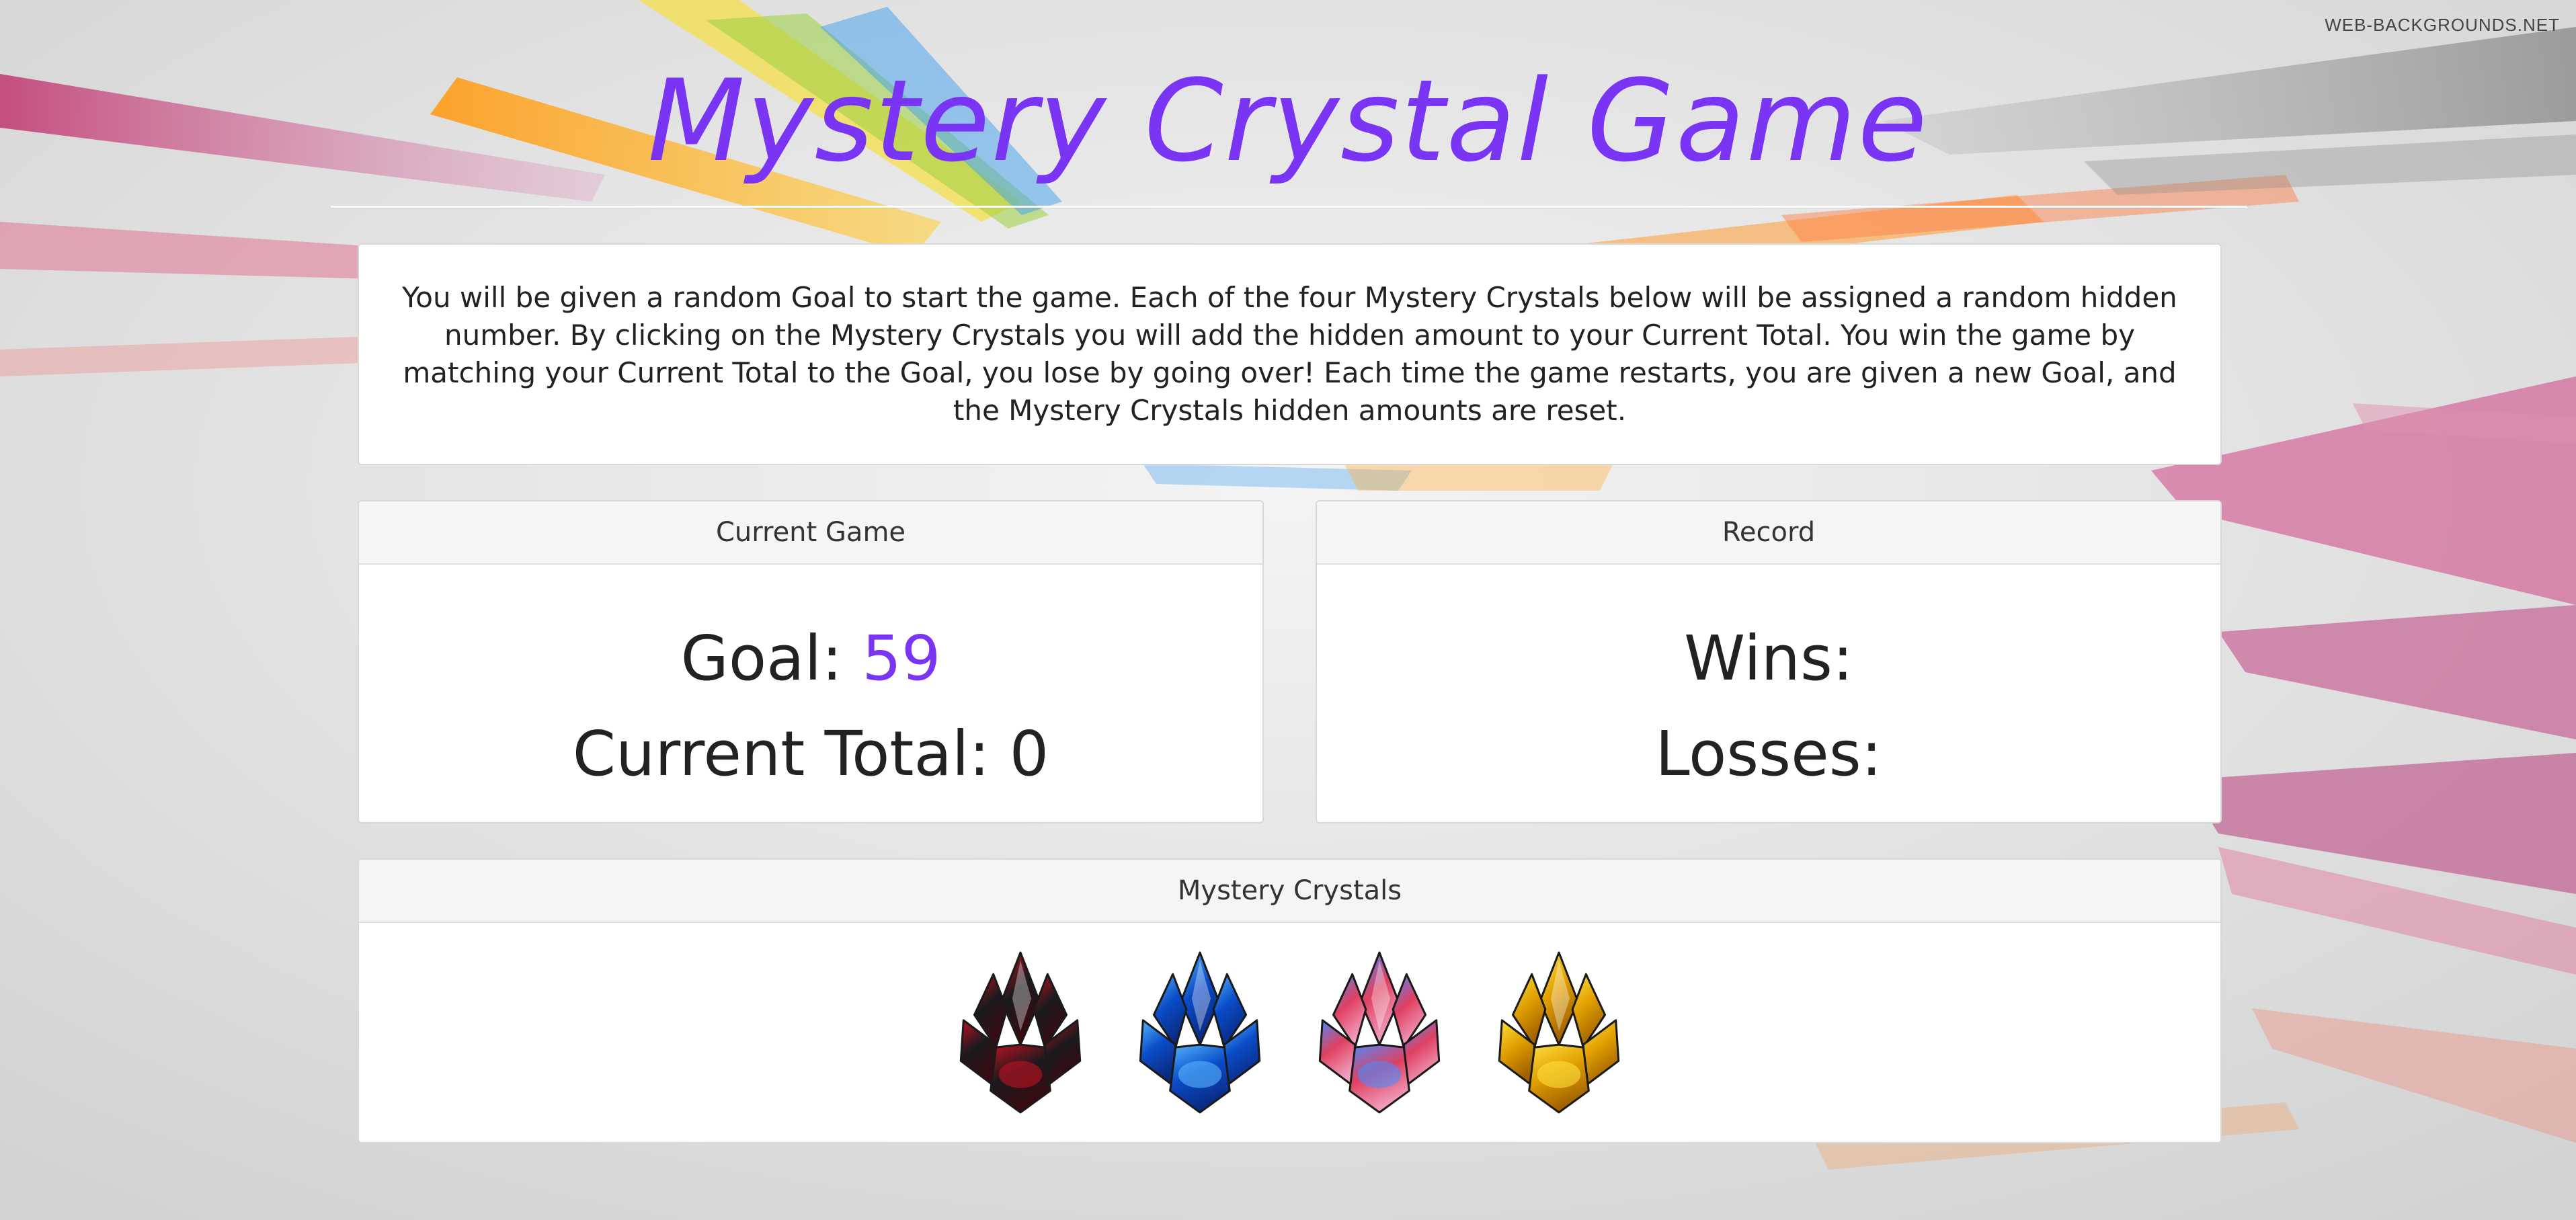 Image resolution: width=2576 pixels, height=1220 pixels. I want to click on wins-label: Wins:, so click(1768, 658).